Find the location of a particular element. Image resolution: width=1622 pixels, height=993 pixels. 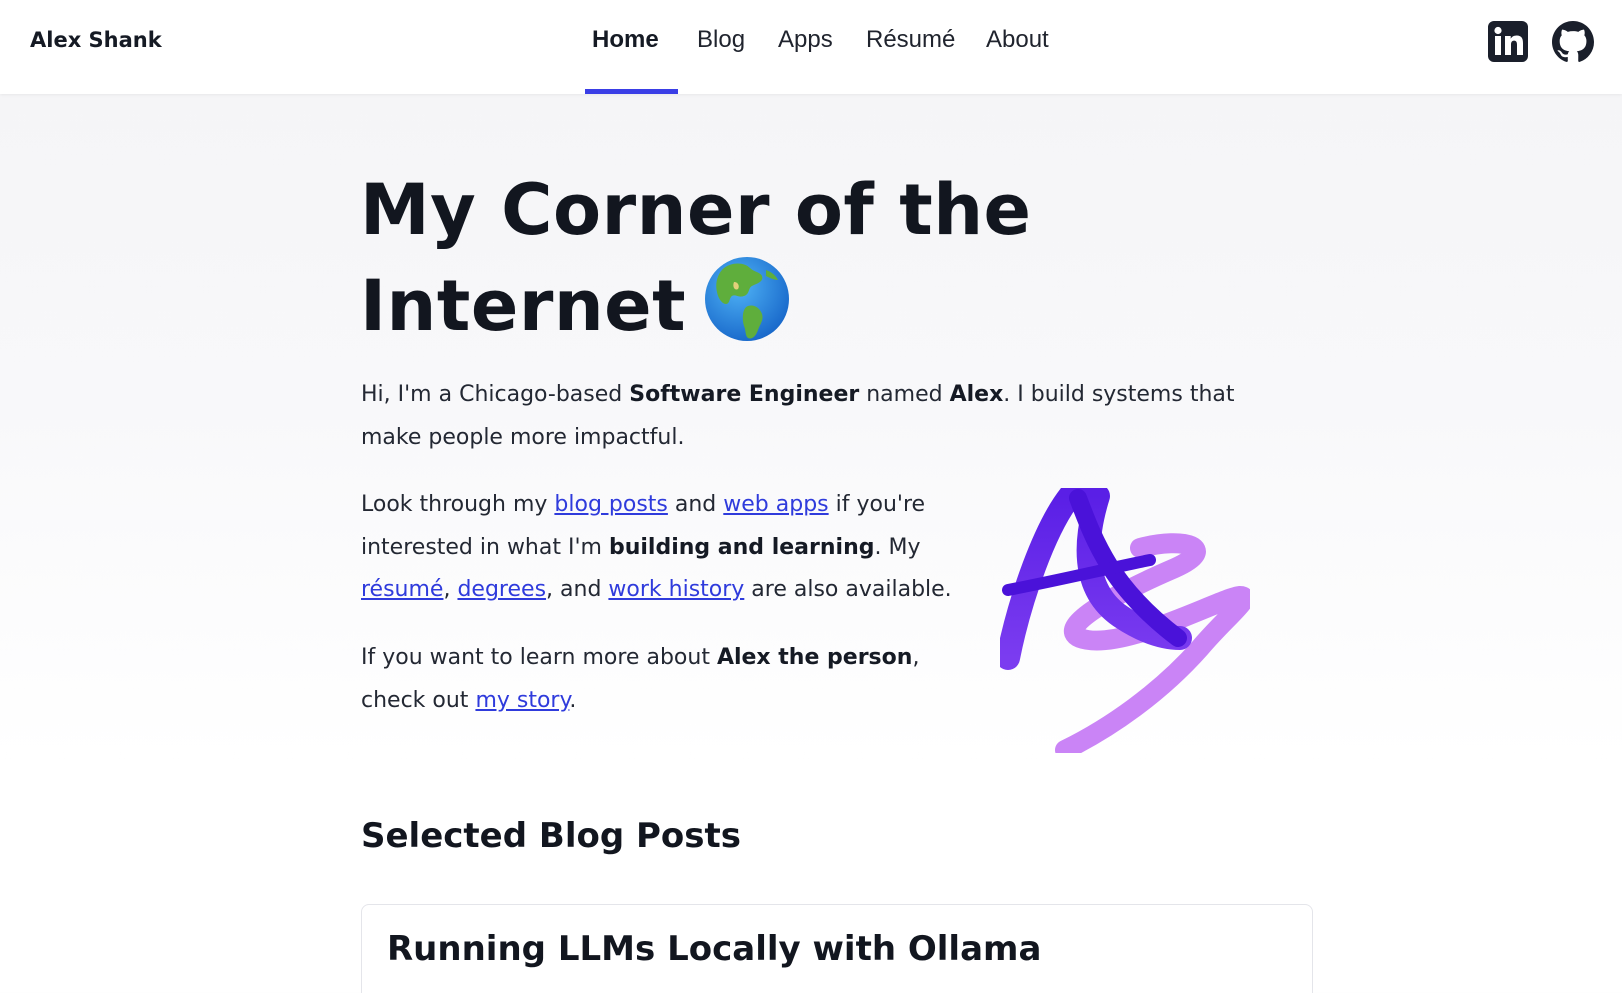

section-title-blog: Selected Blog Posts is located at coordinates (551, 836).